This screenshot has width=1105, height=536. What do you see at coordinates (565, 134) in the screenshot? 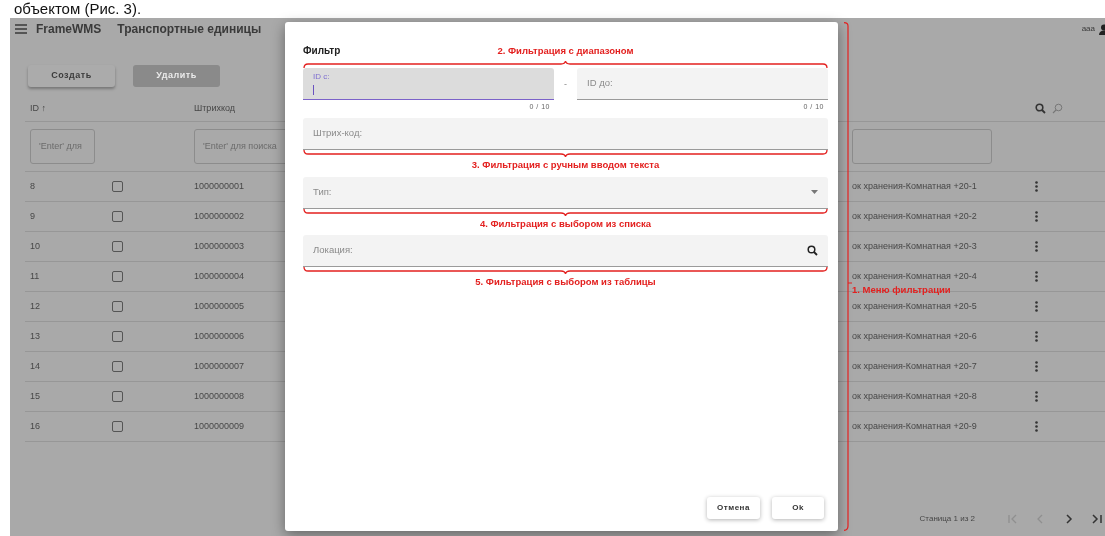
I see `input-field: Штрих-код:` at bounding box center [565, 134].